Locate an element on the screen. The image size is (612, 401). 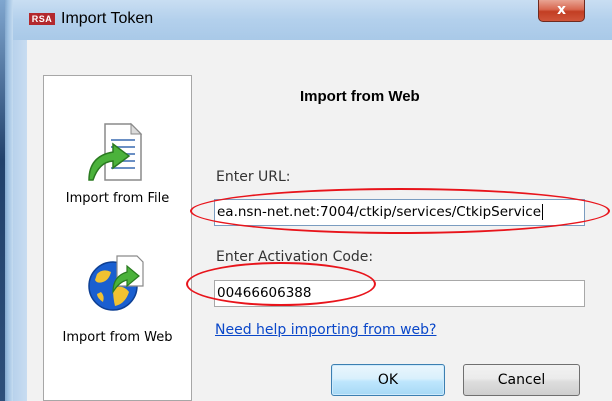
rsa-logo: RSA is located at coordinates (42, 19).